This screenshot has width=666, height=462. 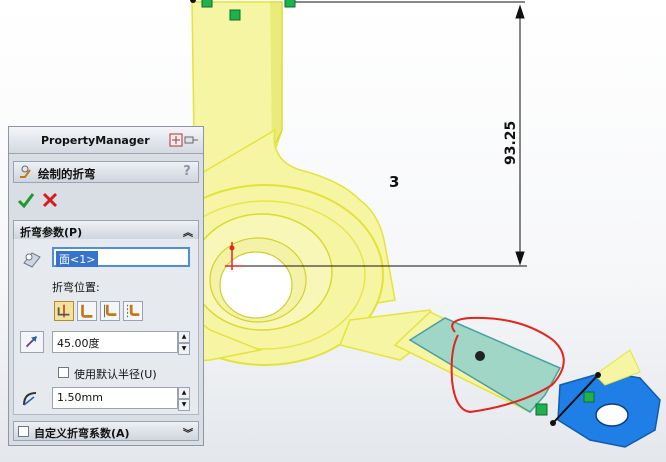 I want to click on bend-angle-direction-icon, so click(x=32, y=342).